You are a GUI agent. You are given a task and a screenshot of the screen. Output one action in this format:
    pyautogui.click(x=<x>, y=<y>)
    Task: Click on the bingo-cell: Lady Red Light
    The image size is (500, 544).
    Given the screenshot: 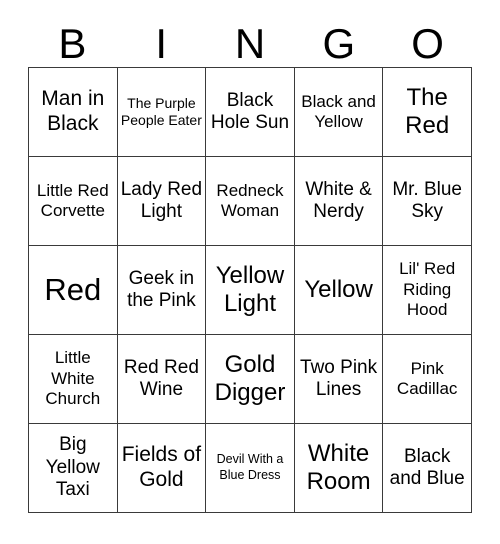 What is the action you would take?
    pyautogui.click(x=162, y=201)
    